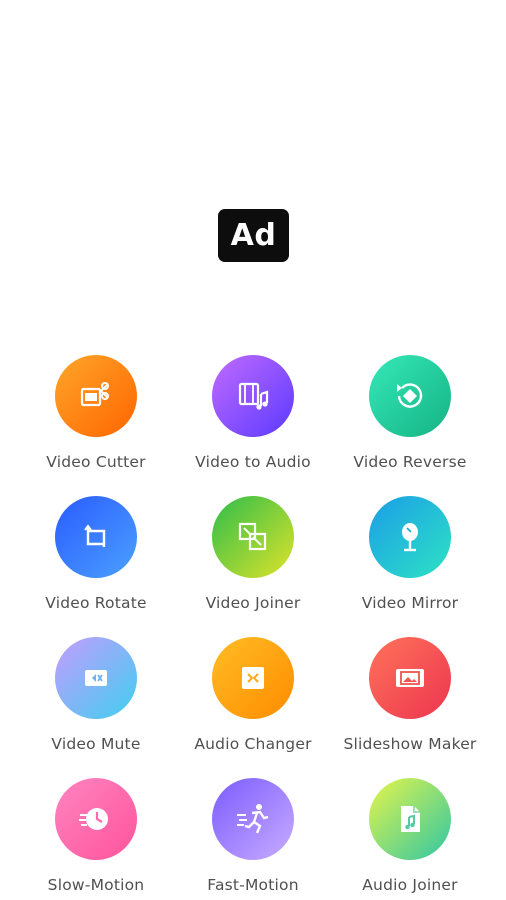 This screenshot has height=900, width=506. I want to click on tool-label: Video Joiner, so click(253, 603).